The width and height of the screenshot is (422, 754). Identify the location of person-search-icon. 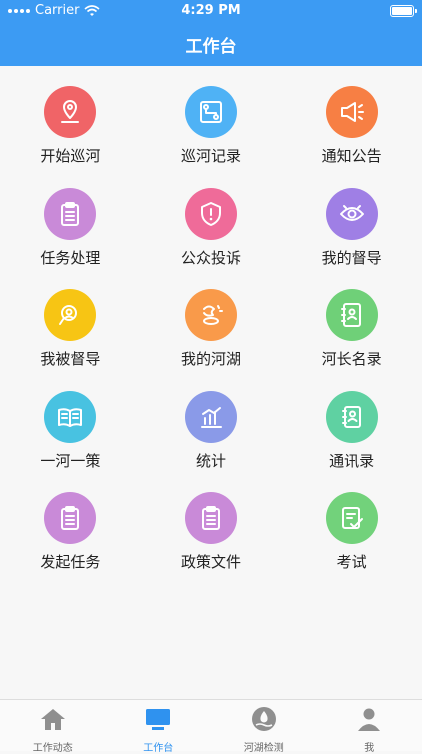
(70, 315).